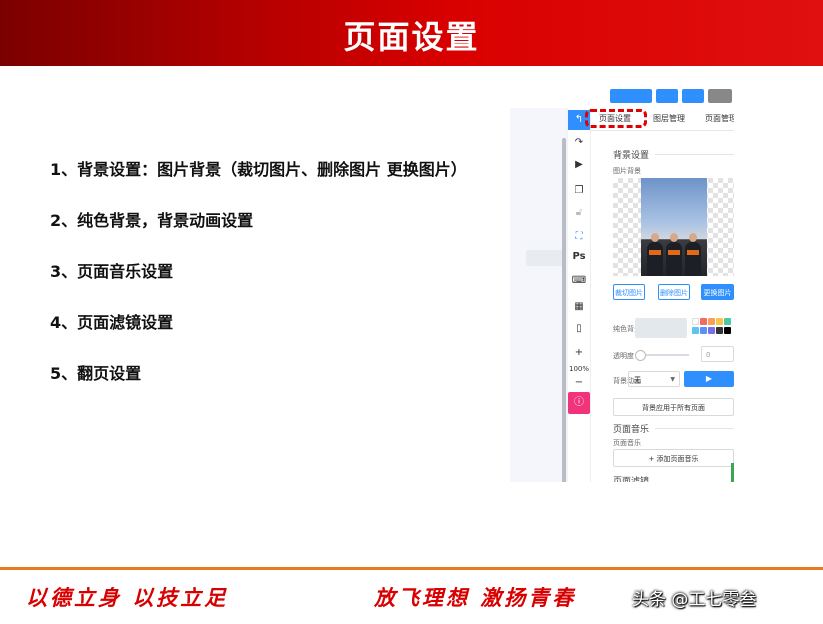 This screenshot has width=823, height=624. What do you see at coordinates (717, 292) in the screenshot?
I see `replace-image-button: 更换图片` at bounding box center [717, 292].